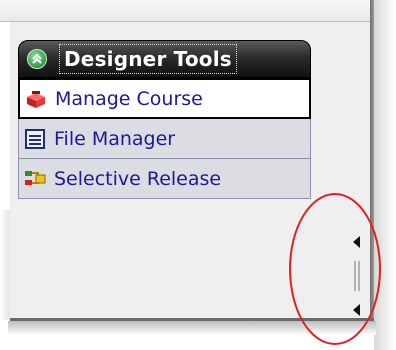 The width and height of the screenshot is (396, 350). I want to click on panel-title: Designer Tools, so click(148, 59).